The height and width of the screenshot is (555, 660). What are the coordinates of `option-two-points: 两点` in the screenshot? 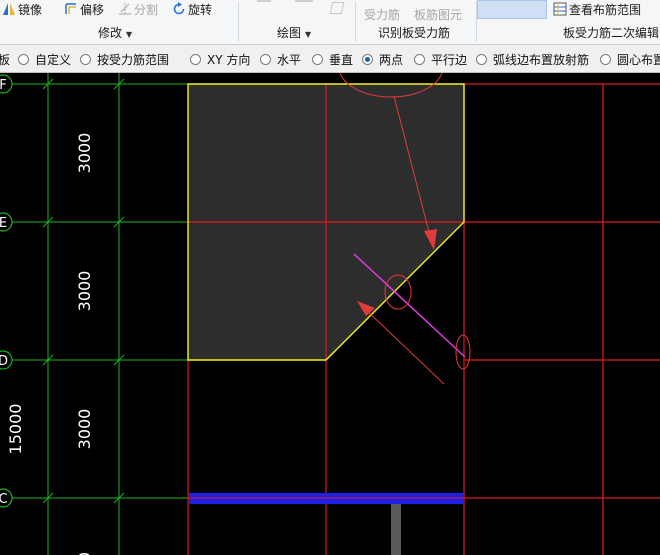 It's located at (382, 59).